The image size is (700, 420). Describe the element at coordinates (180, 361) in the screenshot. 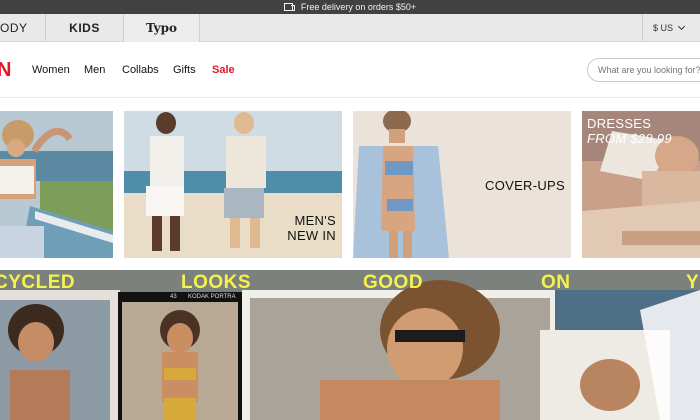

I see `film-photo-image` at that location.